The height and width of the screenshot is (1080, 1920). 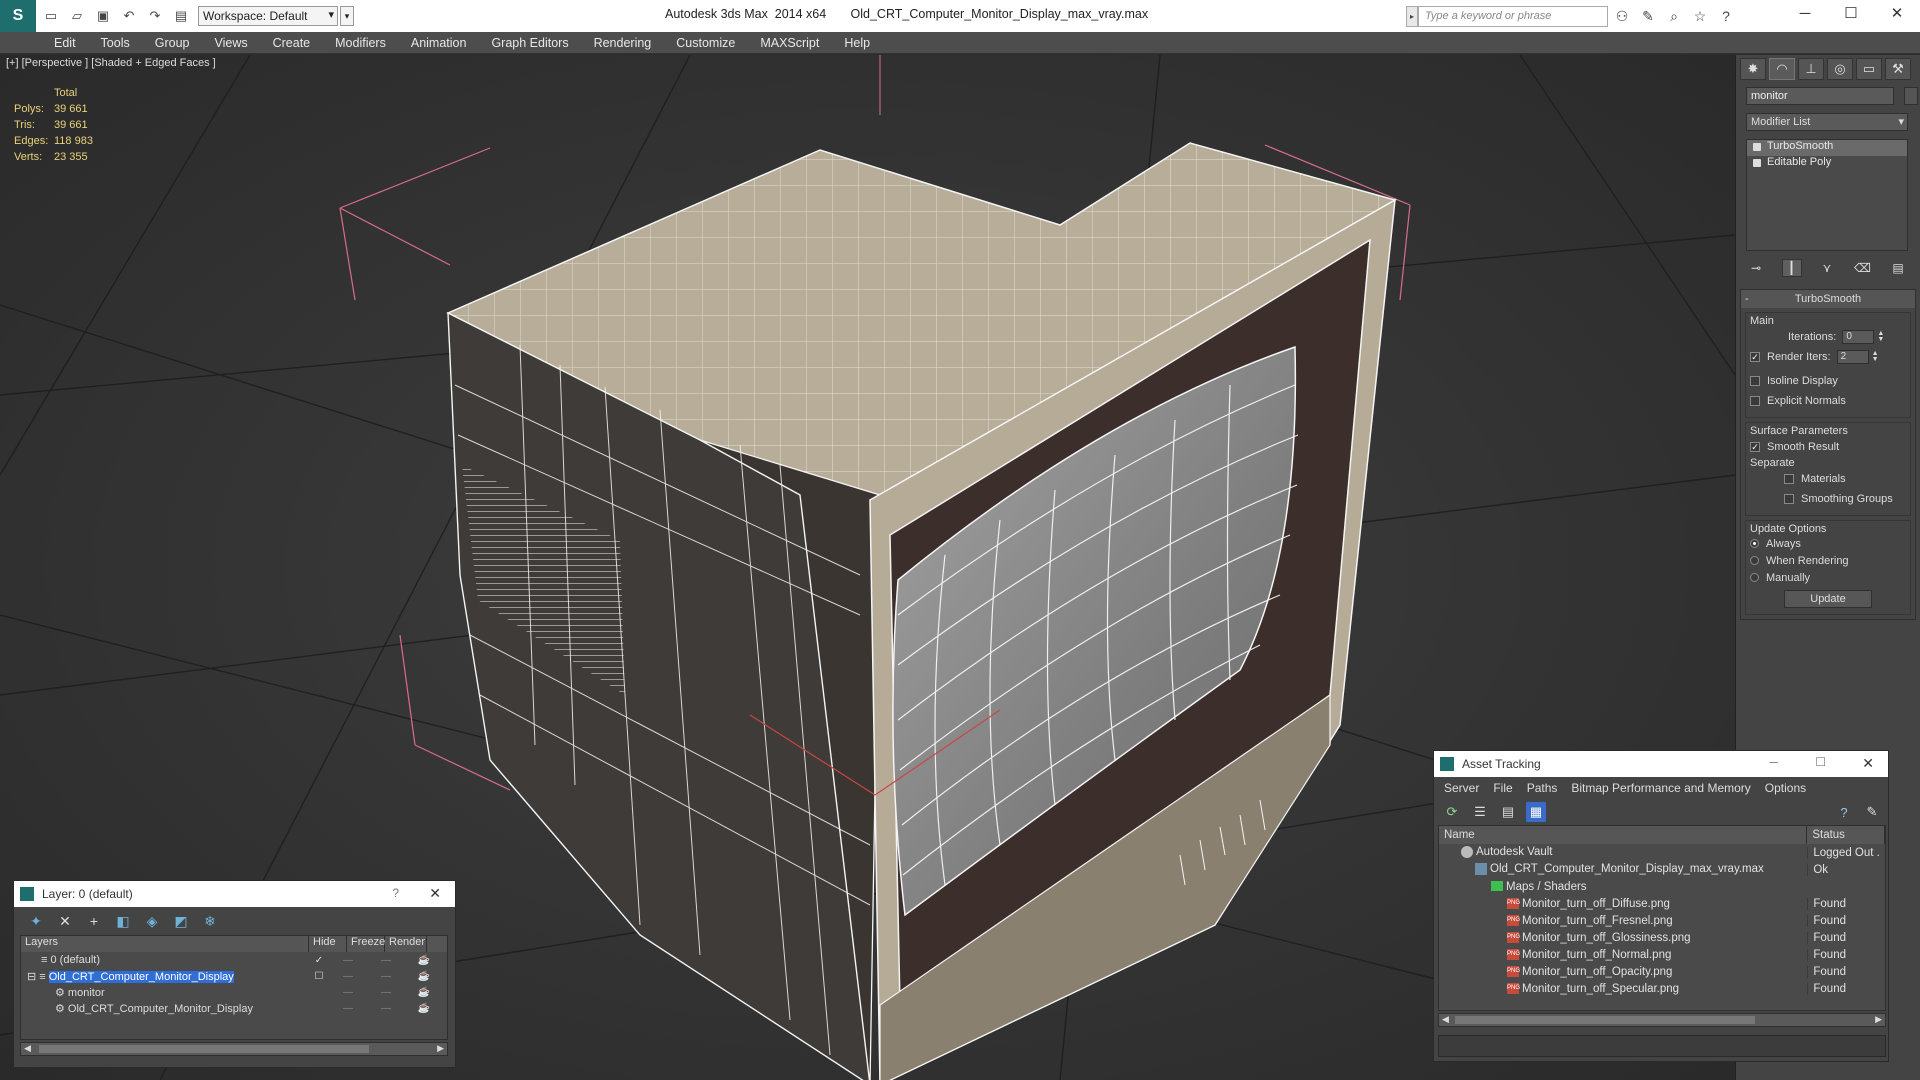 I want to click on menu-customize: Customize, so click(x=705, y=43).